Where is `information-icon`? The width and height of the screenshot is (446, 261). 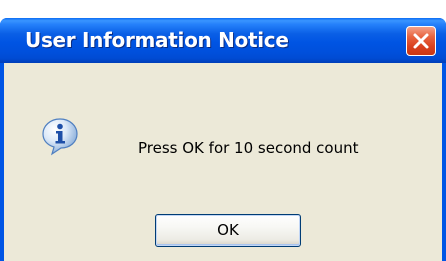 information-icon is located at coordinates (60, 136).